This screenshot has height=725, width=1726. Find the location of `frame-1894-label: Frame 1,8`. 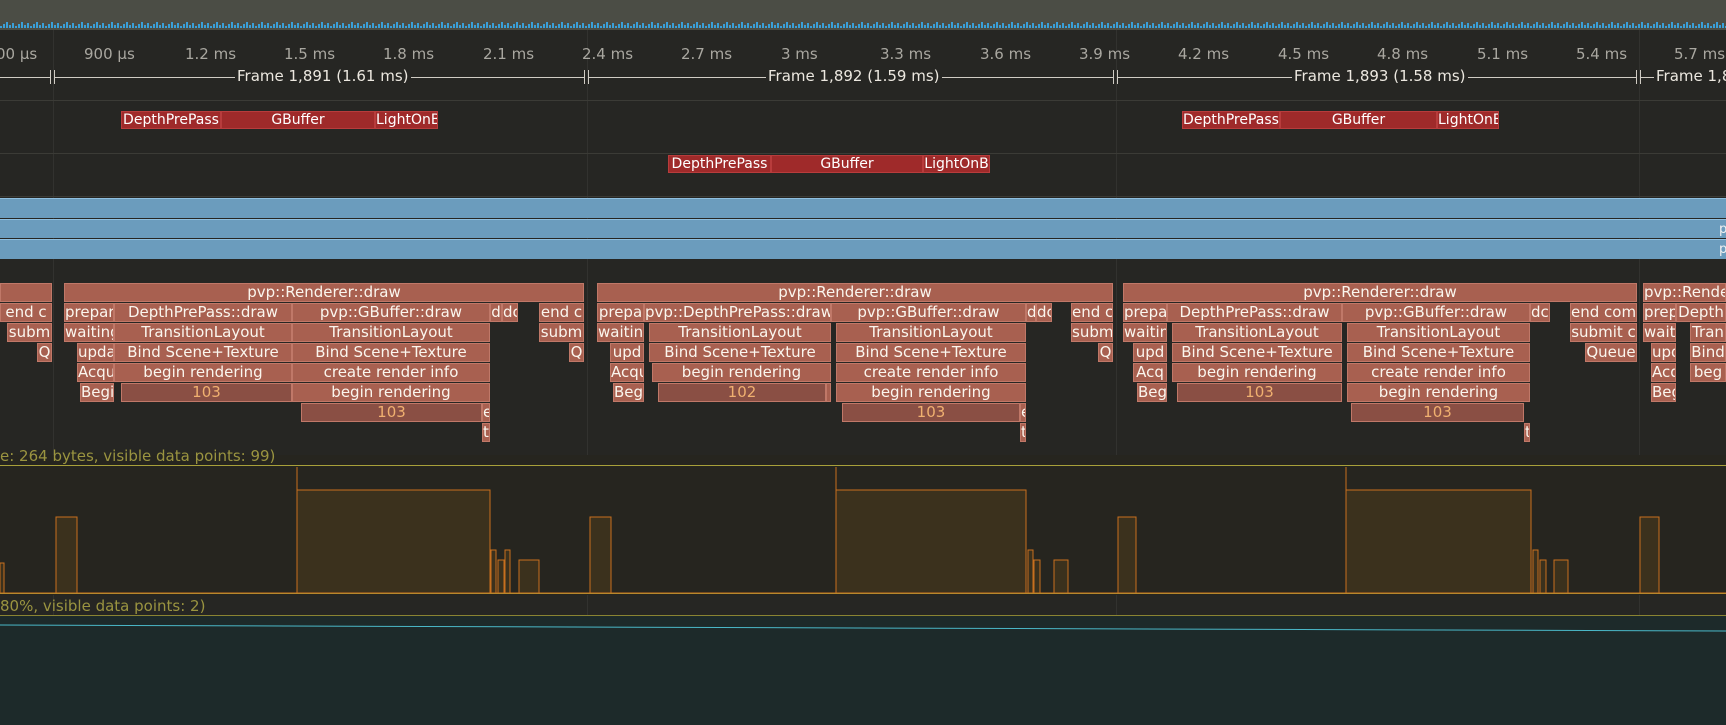

frame-1894-label: Frame 1,8 is located at coordinates (1690, 76).